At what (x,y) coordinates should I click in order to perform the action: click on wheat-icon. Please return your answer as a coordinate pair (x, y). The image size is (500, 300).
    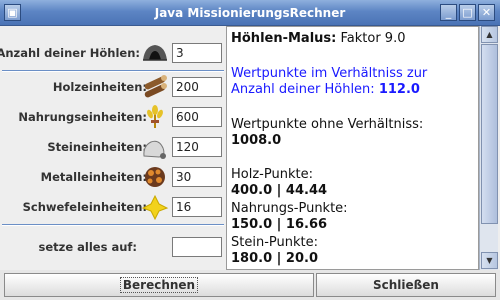
    Looking at the image, I should click on (155, 116).